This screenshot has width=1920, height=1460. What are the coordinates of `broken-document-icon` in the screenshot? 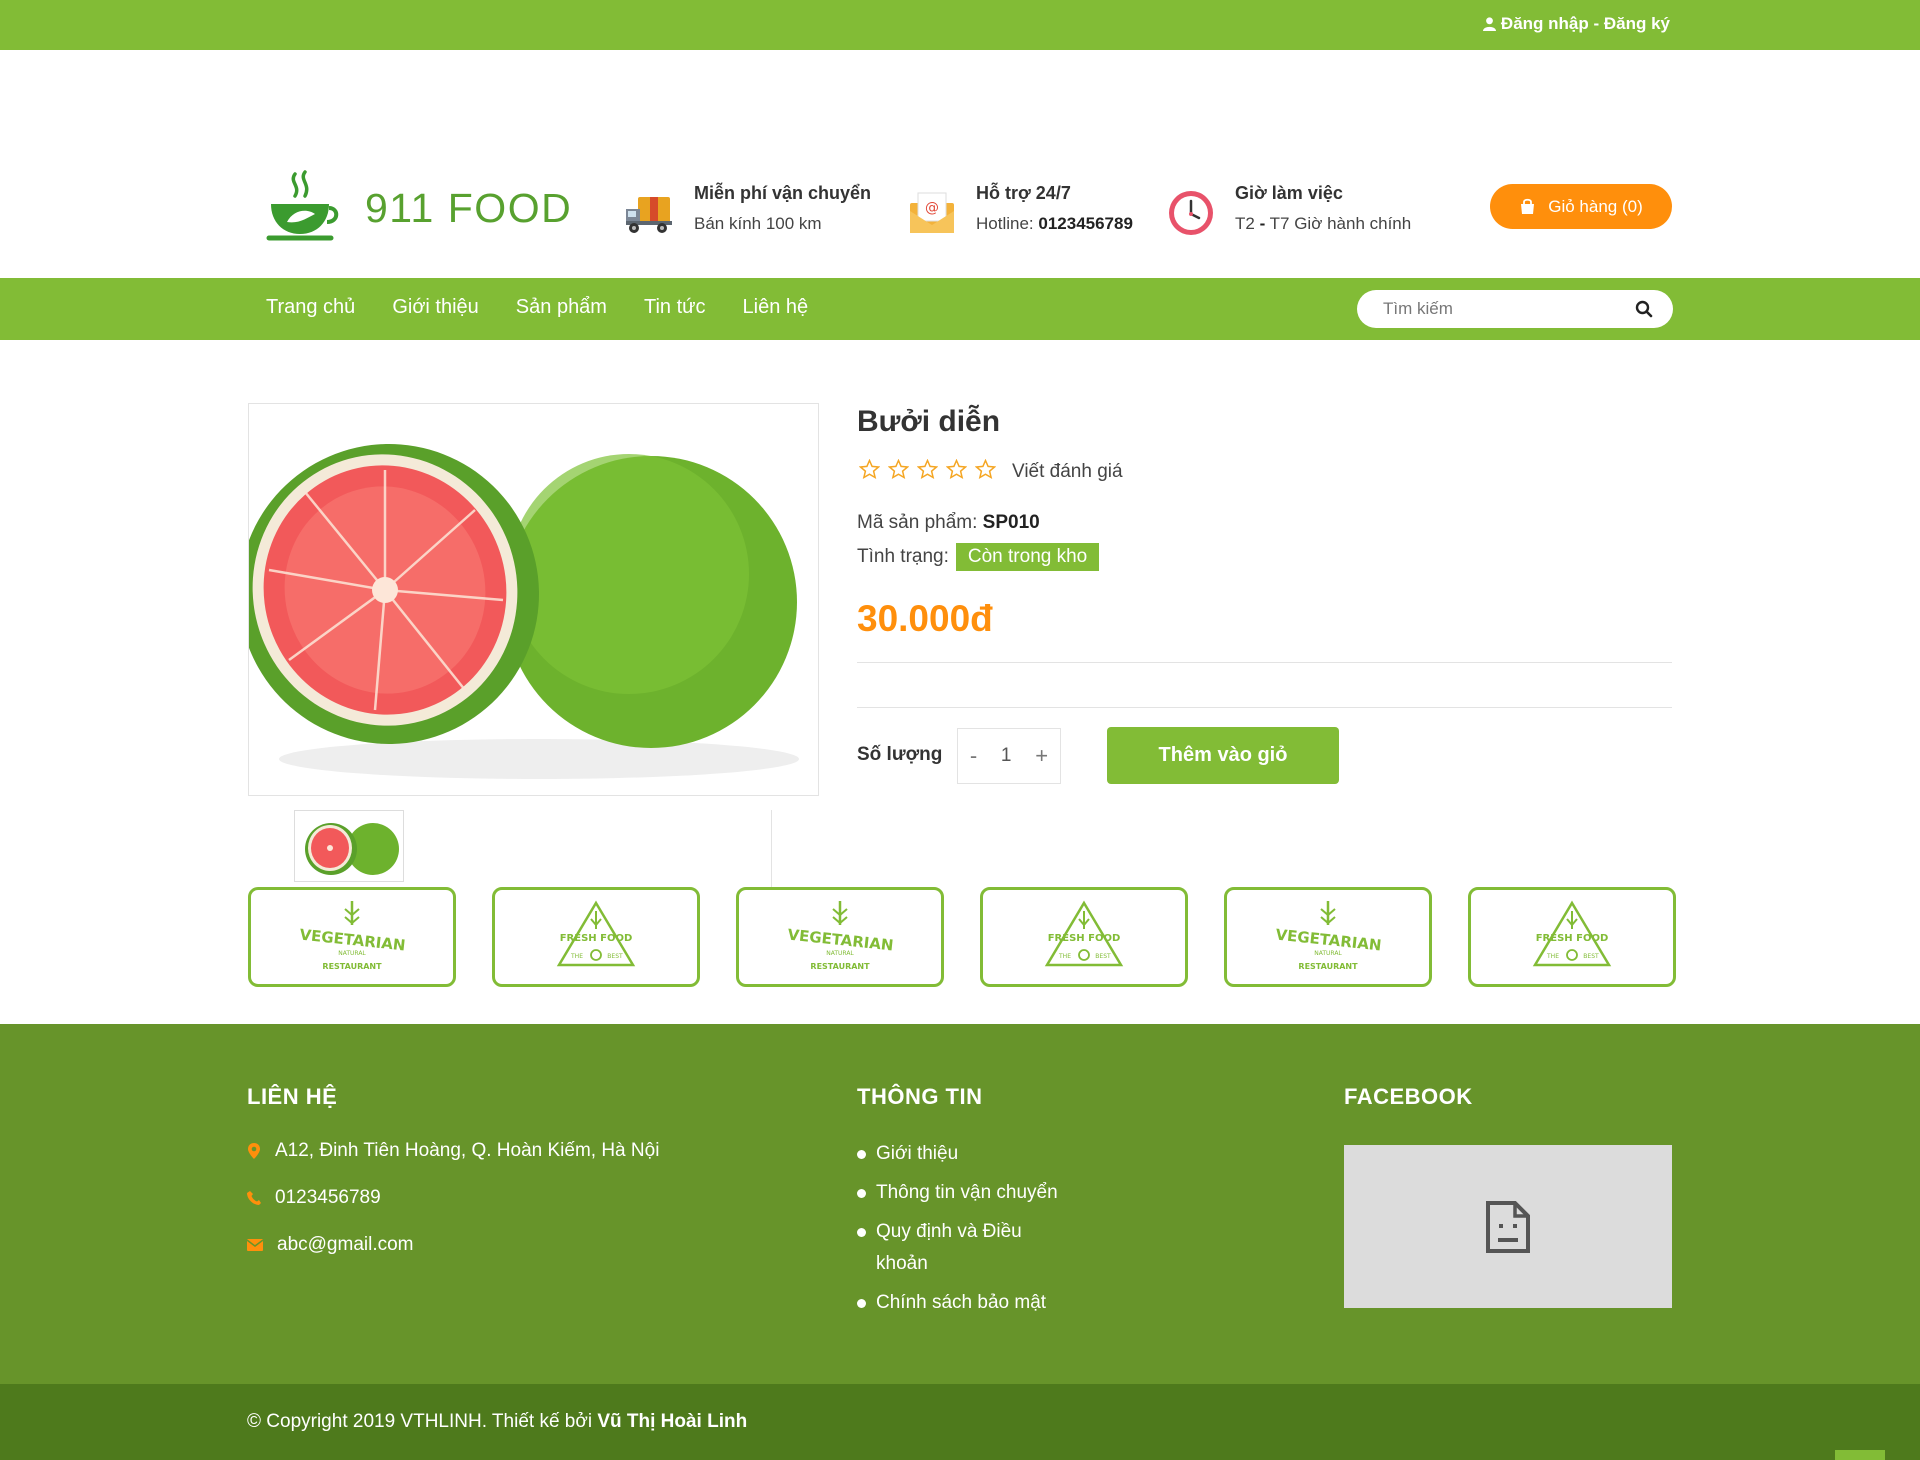 It's located at (1508, 1226).